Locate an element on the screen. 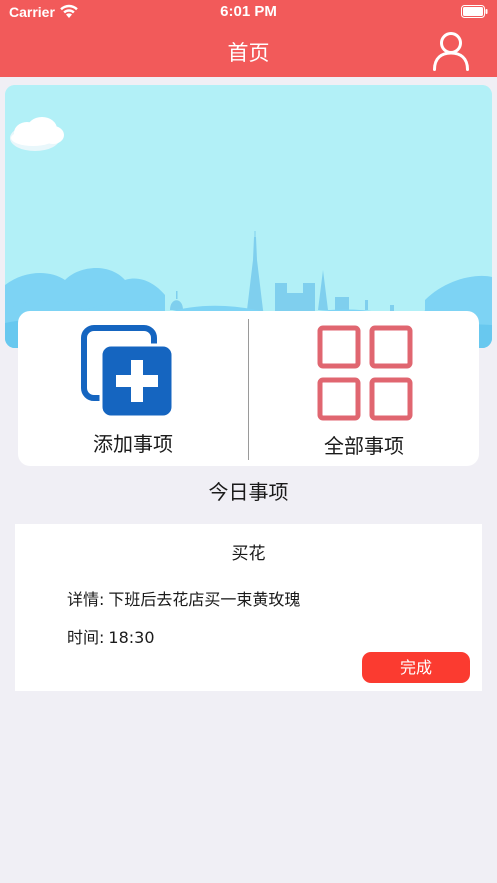  all-items-label: 全部事项 is located at coordinates (364, 446).